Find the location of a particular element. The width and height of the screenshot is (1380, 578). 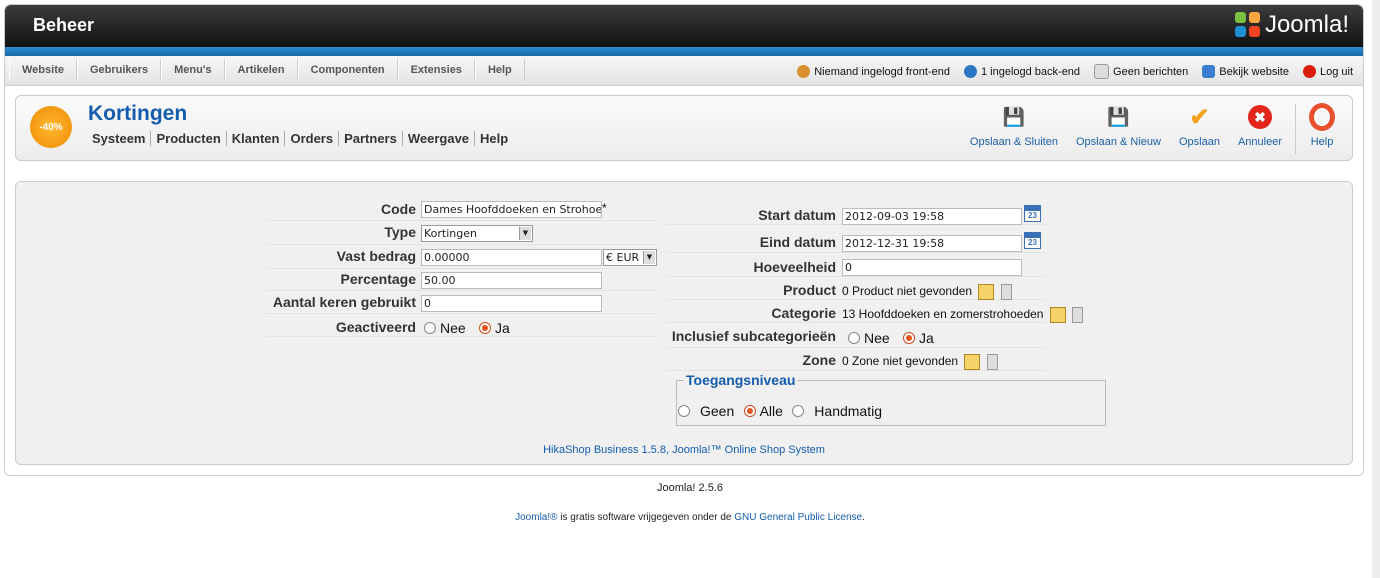

view-site-link: Bekijk website is located at coordinates (1245, 71).